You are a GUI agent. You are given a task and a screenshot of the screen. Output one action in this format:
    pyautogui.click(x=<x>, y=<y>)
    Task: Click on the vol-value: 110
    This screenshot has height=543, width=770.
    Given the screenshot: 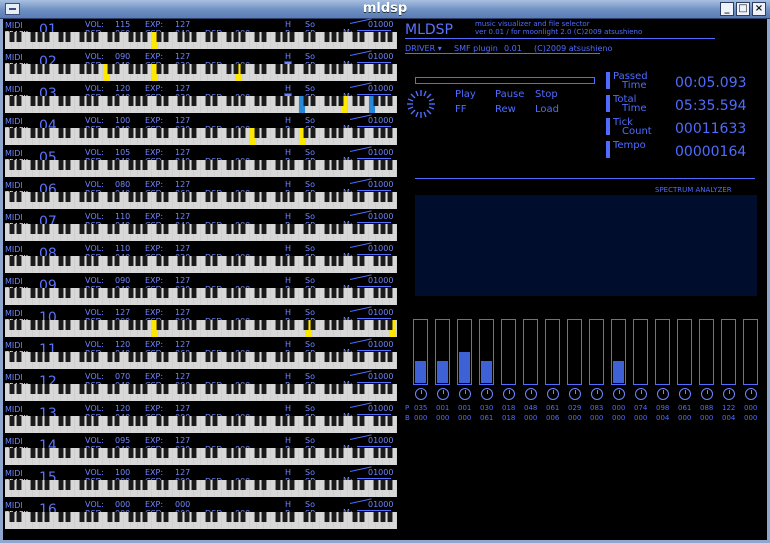 What is the action you would take?
    pyautogui.click(x=123, y=248)
    